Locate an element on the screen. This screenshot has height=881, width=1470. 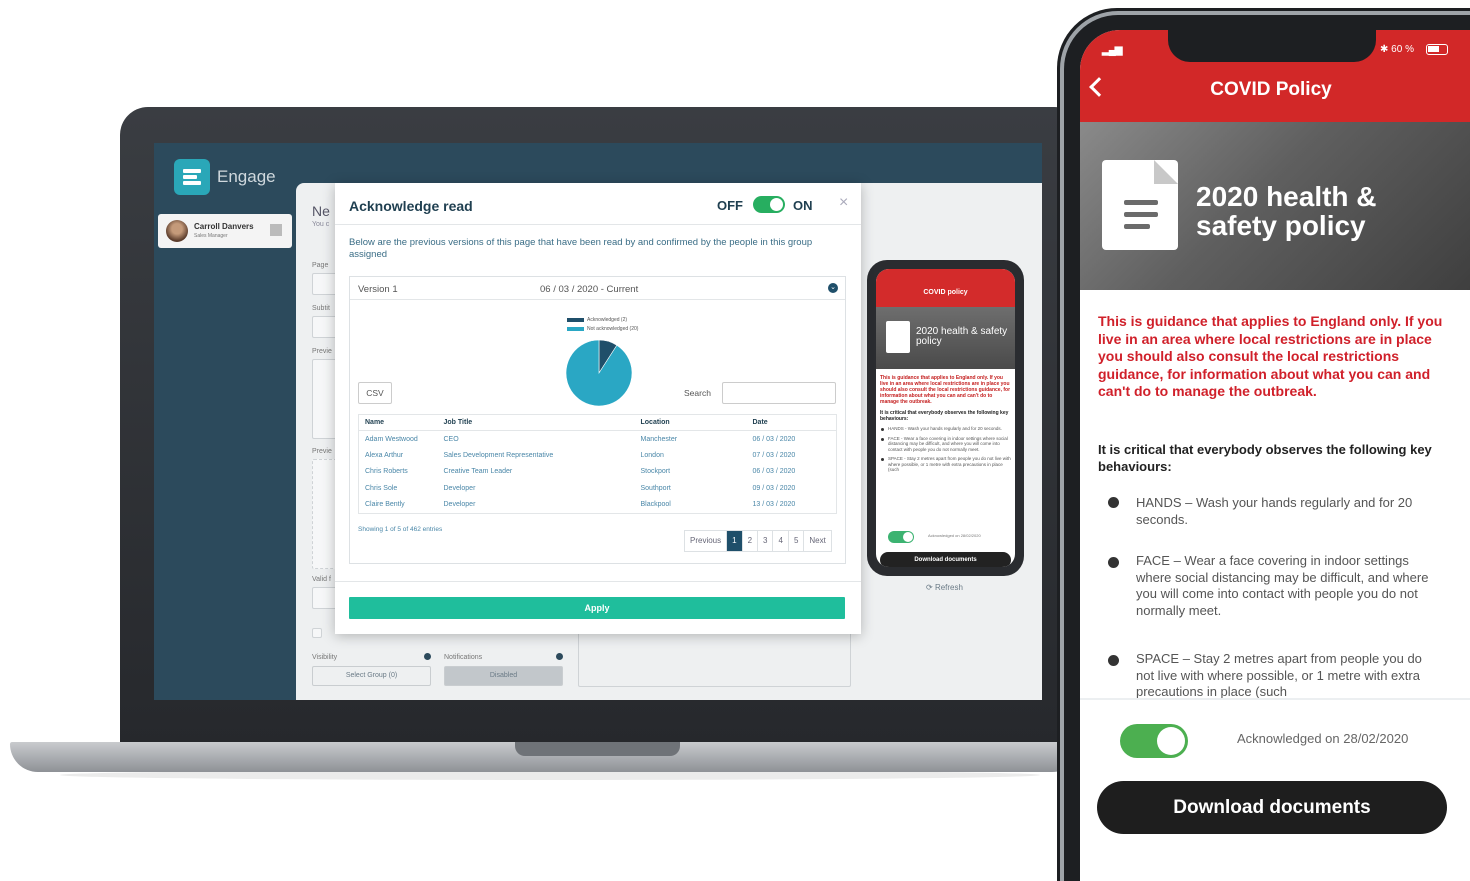
column-header: Location is located at coordinates (690, 422).